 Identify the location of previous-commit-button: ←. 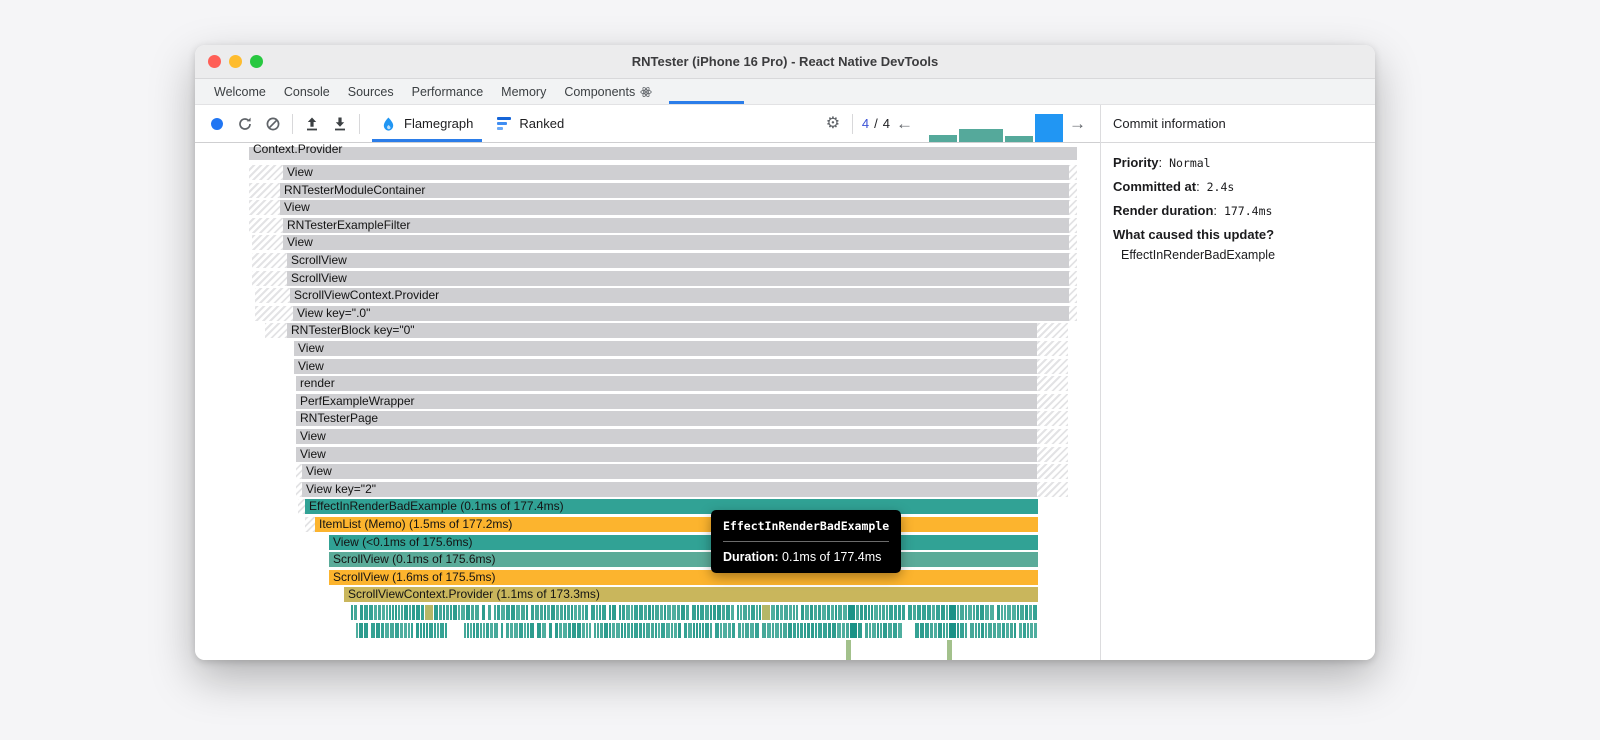
(904, 123).